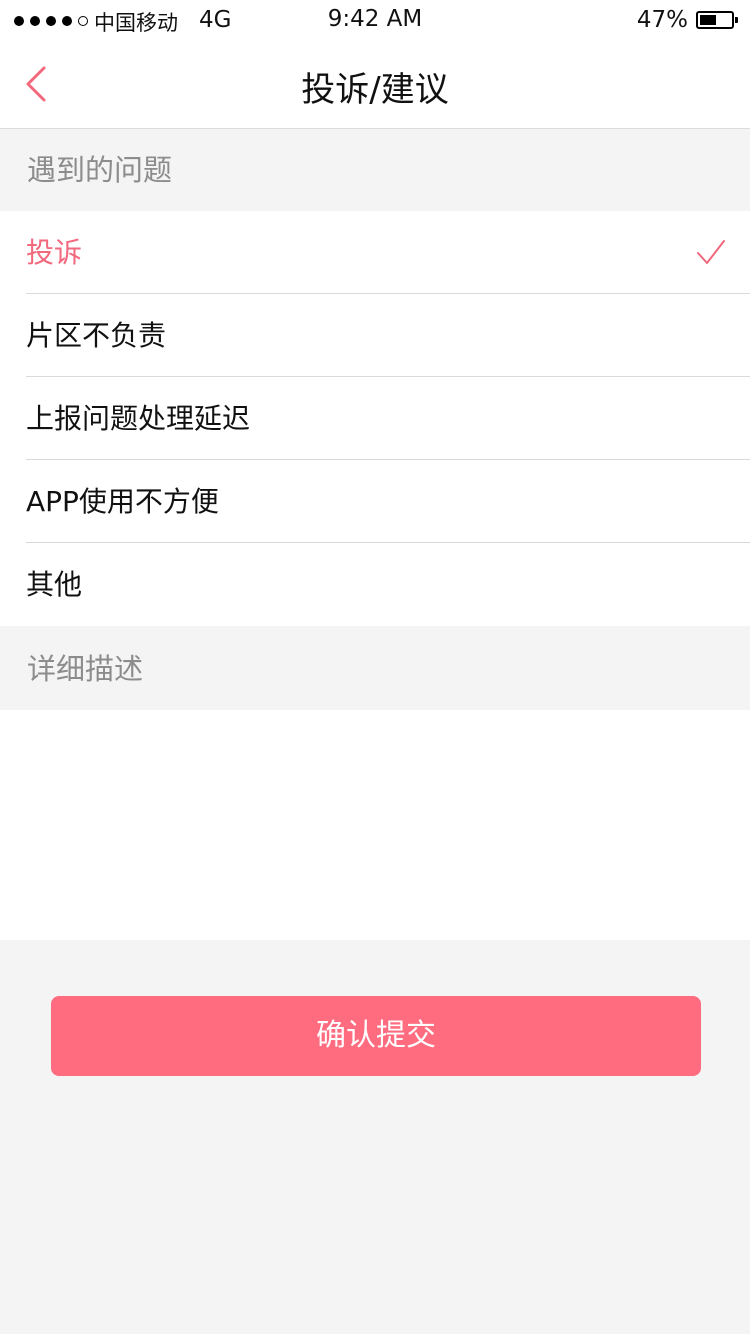 The image size is (750, 1334). What do you see at coordinates (96, 335) in the screenshot?
I see `option-label: 片区不负责` at bounding box center [96, 335].